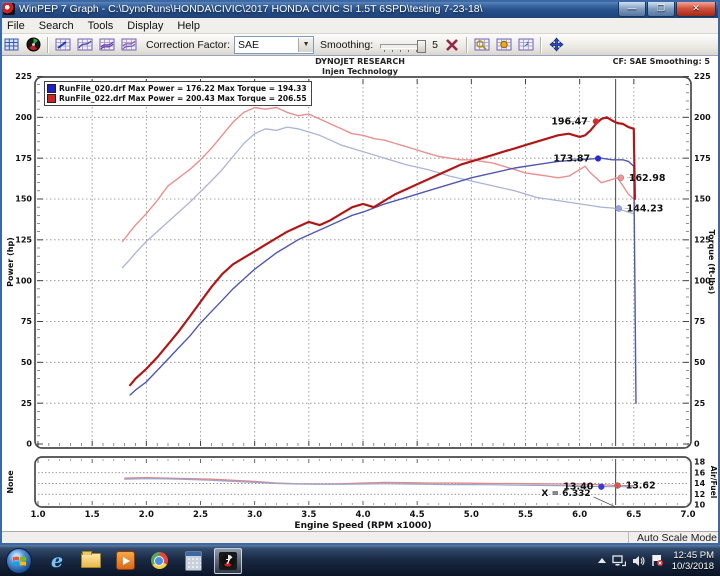  What do you see at coordinates (417, 515) in the screenshot?
I see `svg-text: 4.5` at bounding box center [417, 515].